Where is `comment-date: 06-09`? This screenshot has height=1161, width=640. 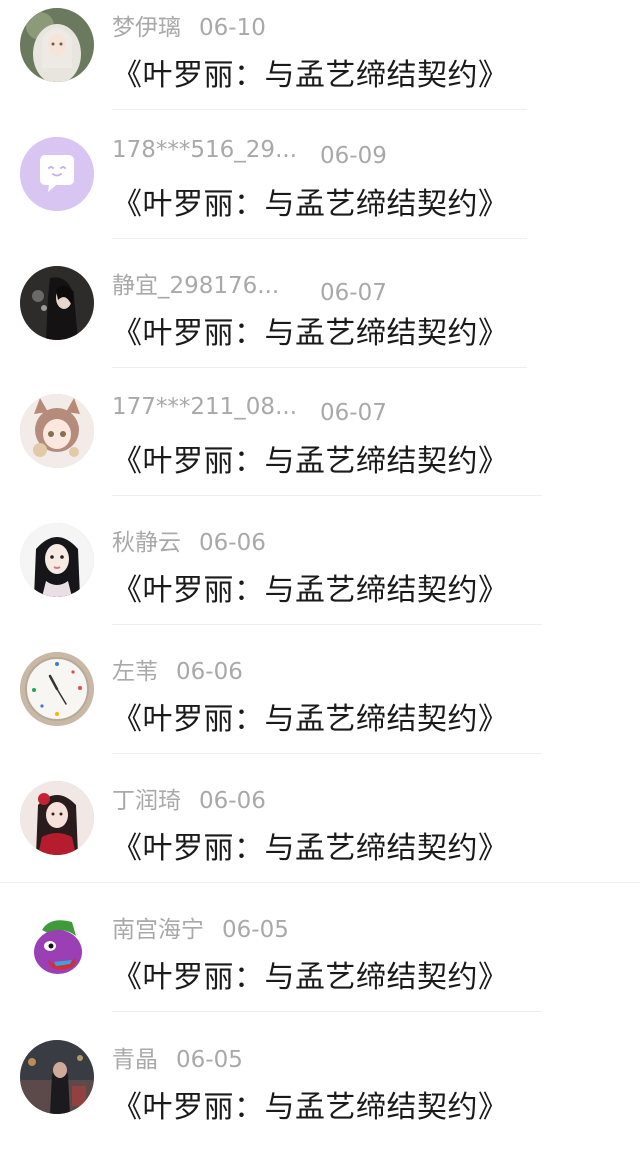 comment-date: 06-09 is located at coordinates (353, 156).